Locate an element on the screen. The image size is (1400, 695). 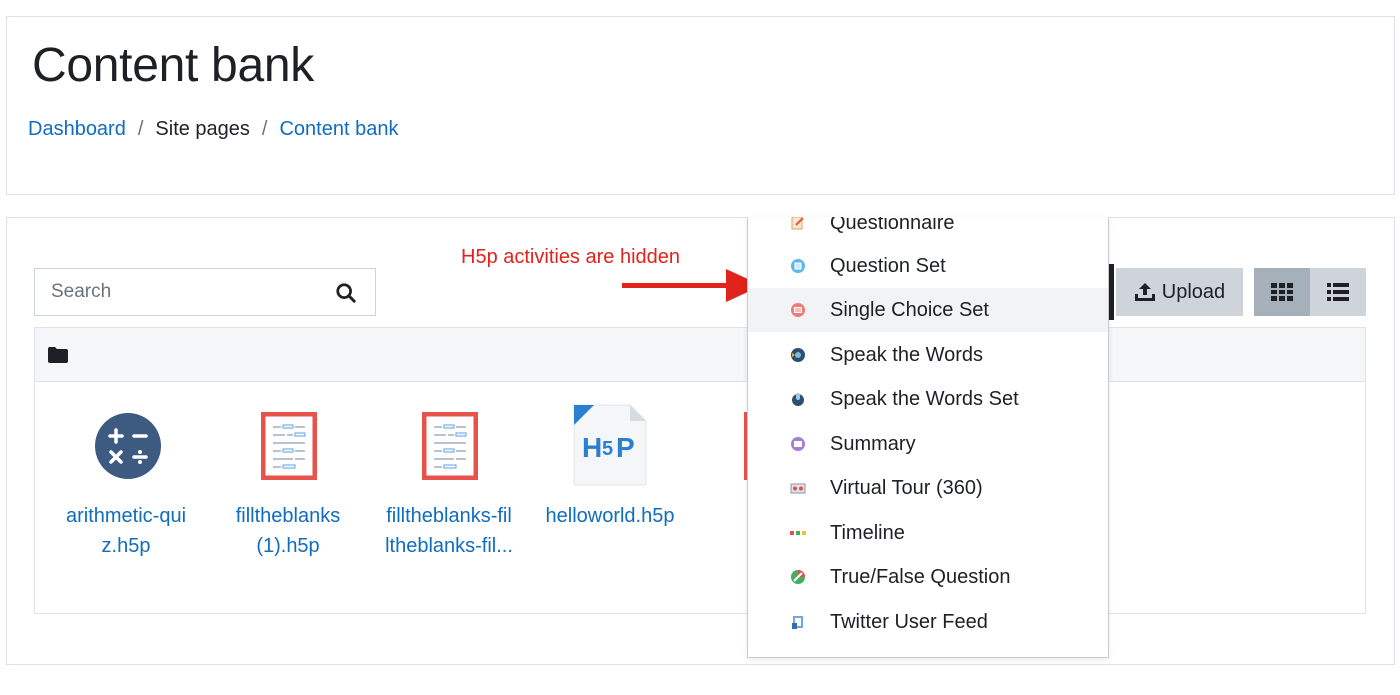
list-icon is located at coordinates (1338, 292).